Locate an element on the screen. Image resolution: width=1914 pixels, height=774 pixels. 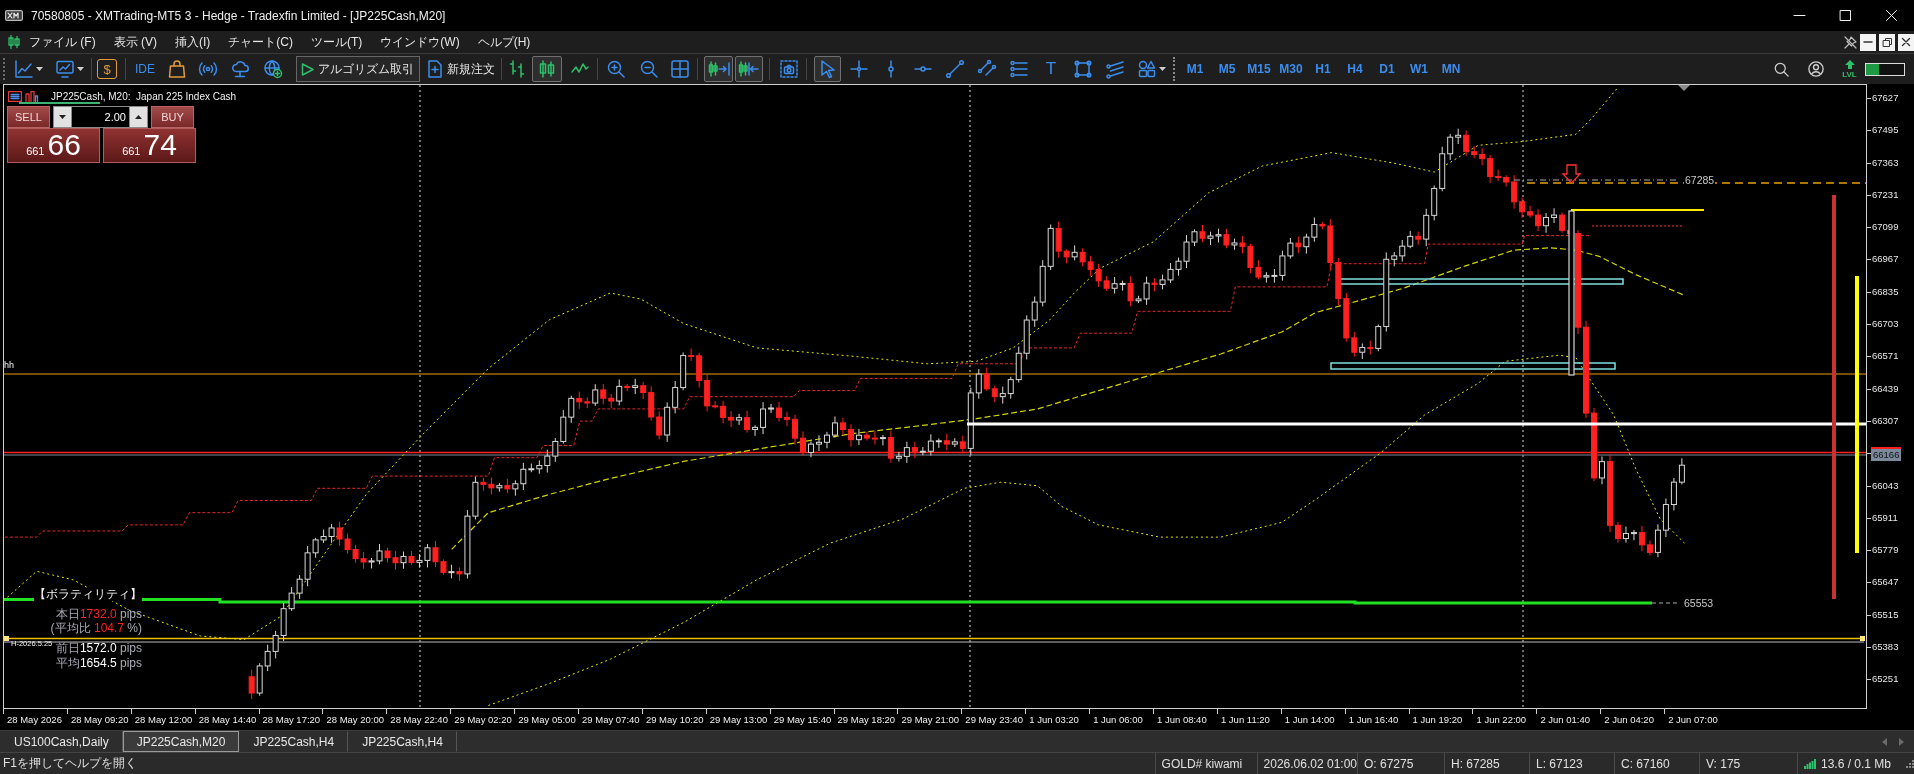
chart-tab: JP225Cash,M20 is located at coordinates (181, 741).